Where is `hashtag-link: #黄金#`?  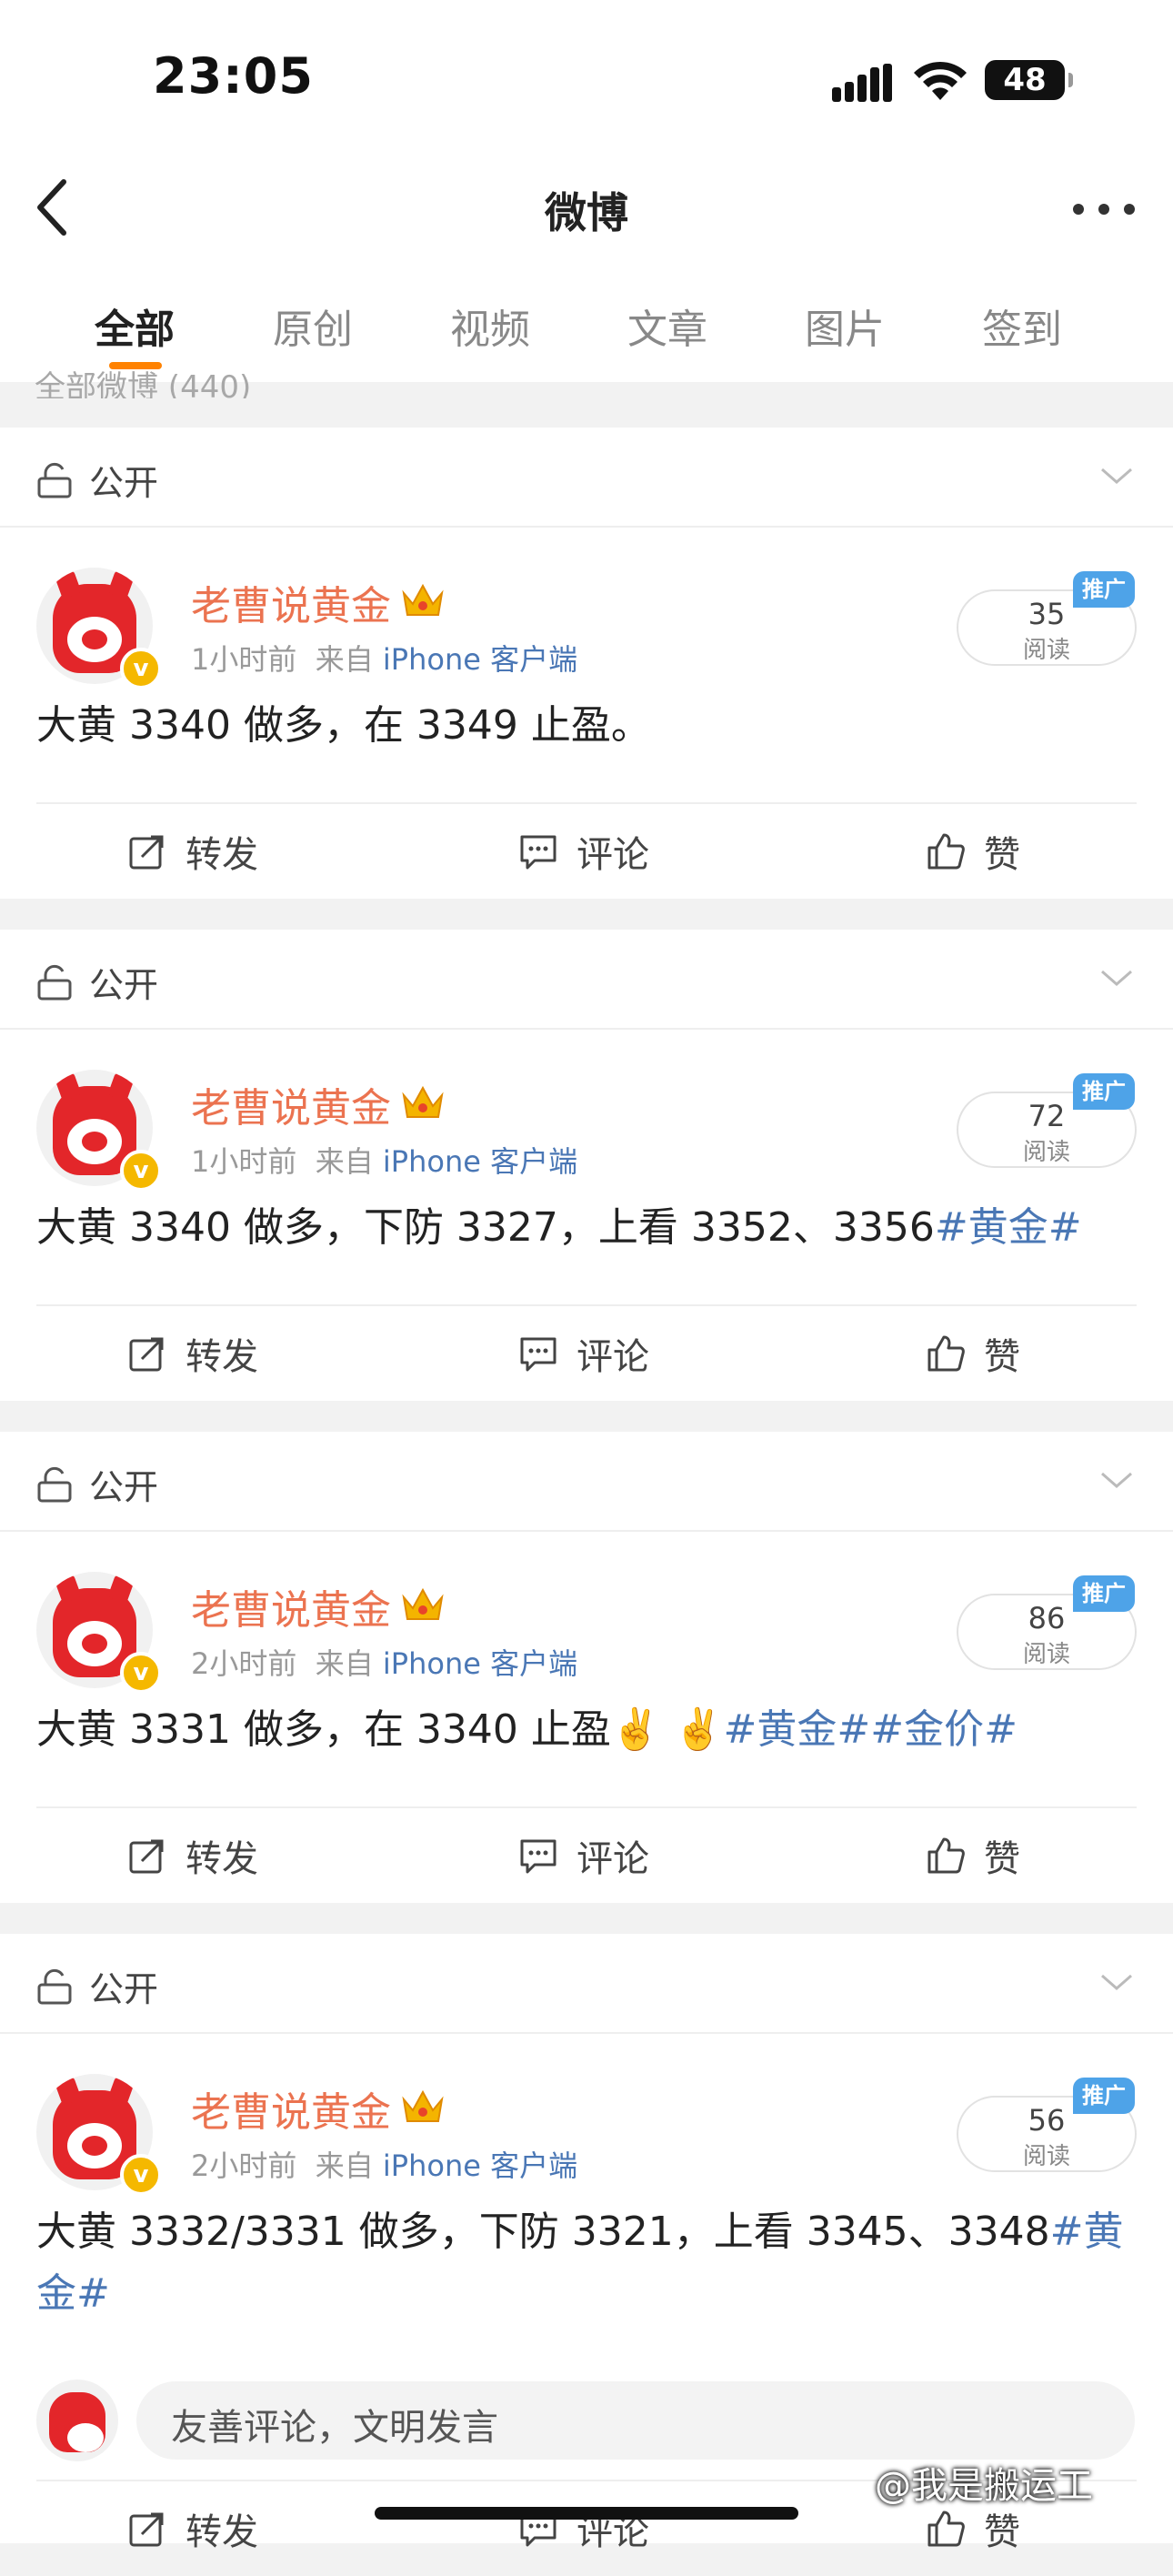 hashtag-link: #黄金# is located at coordinates (1008, 1227).